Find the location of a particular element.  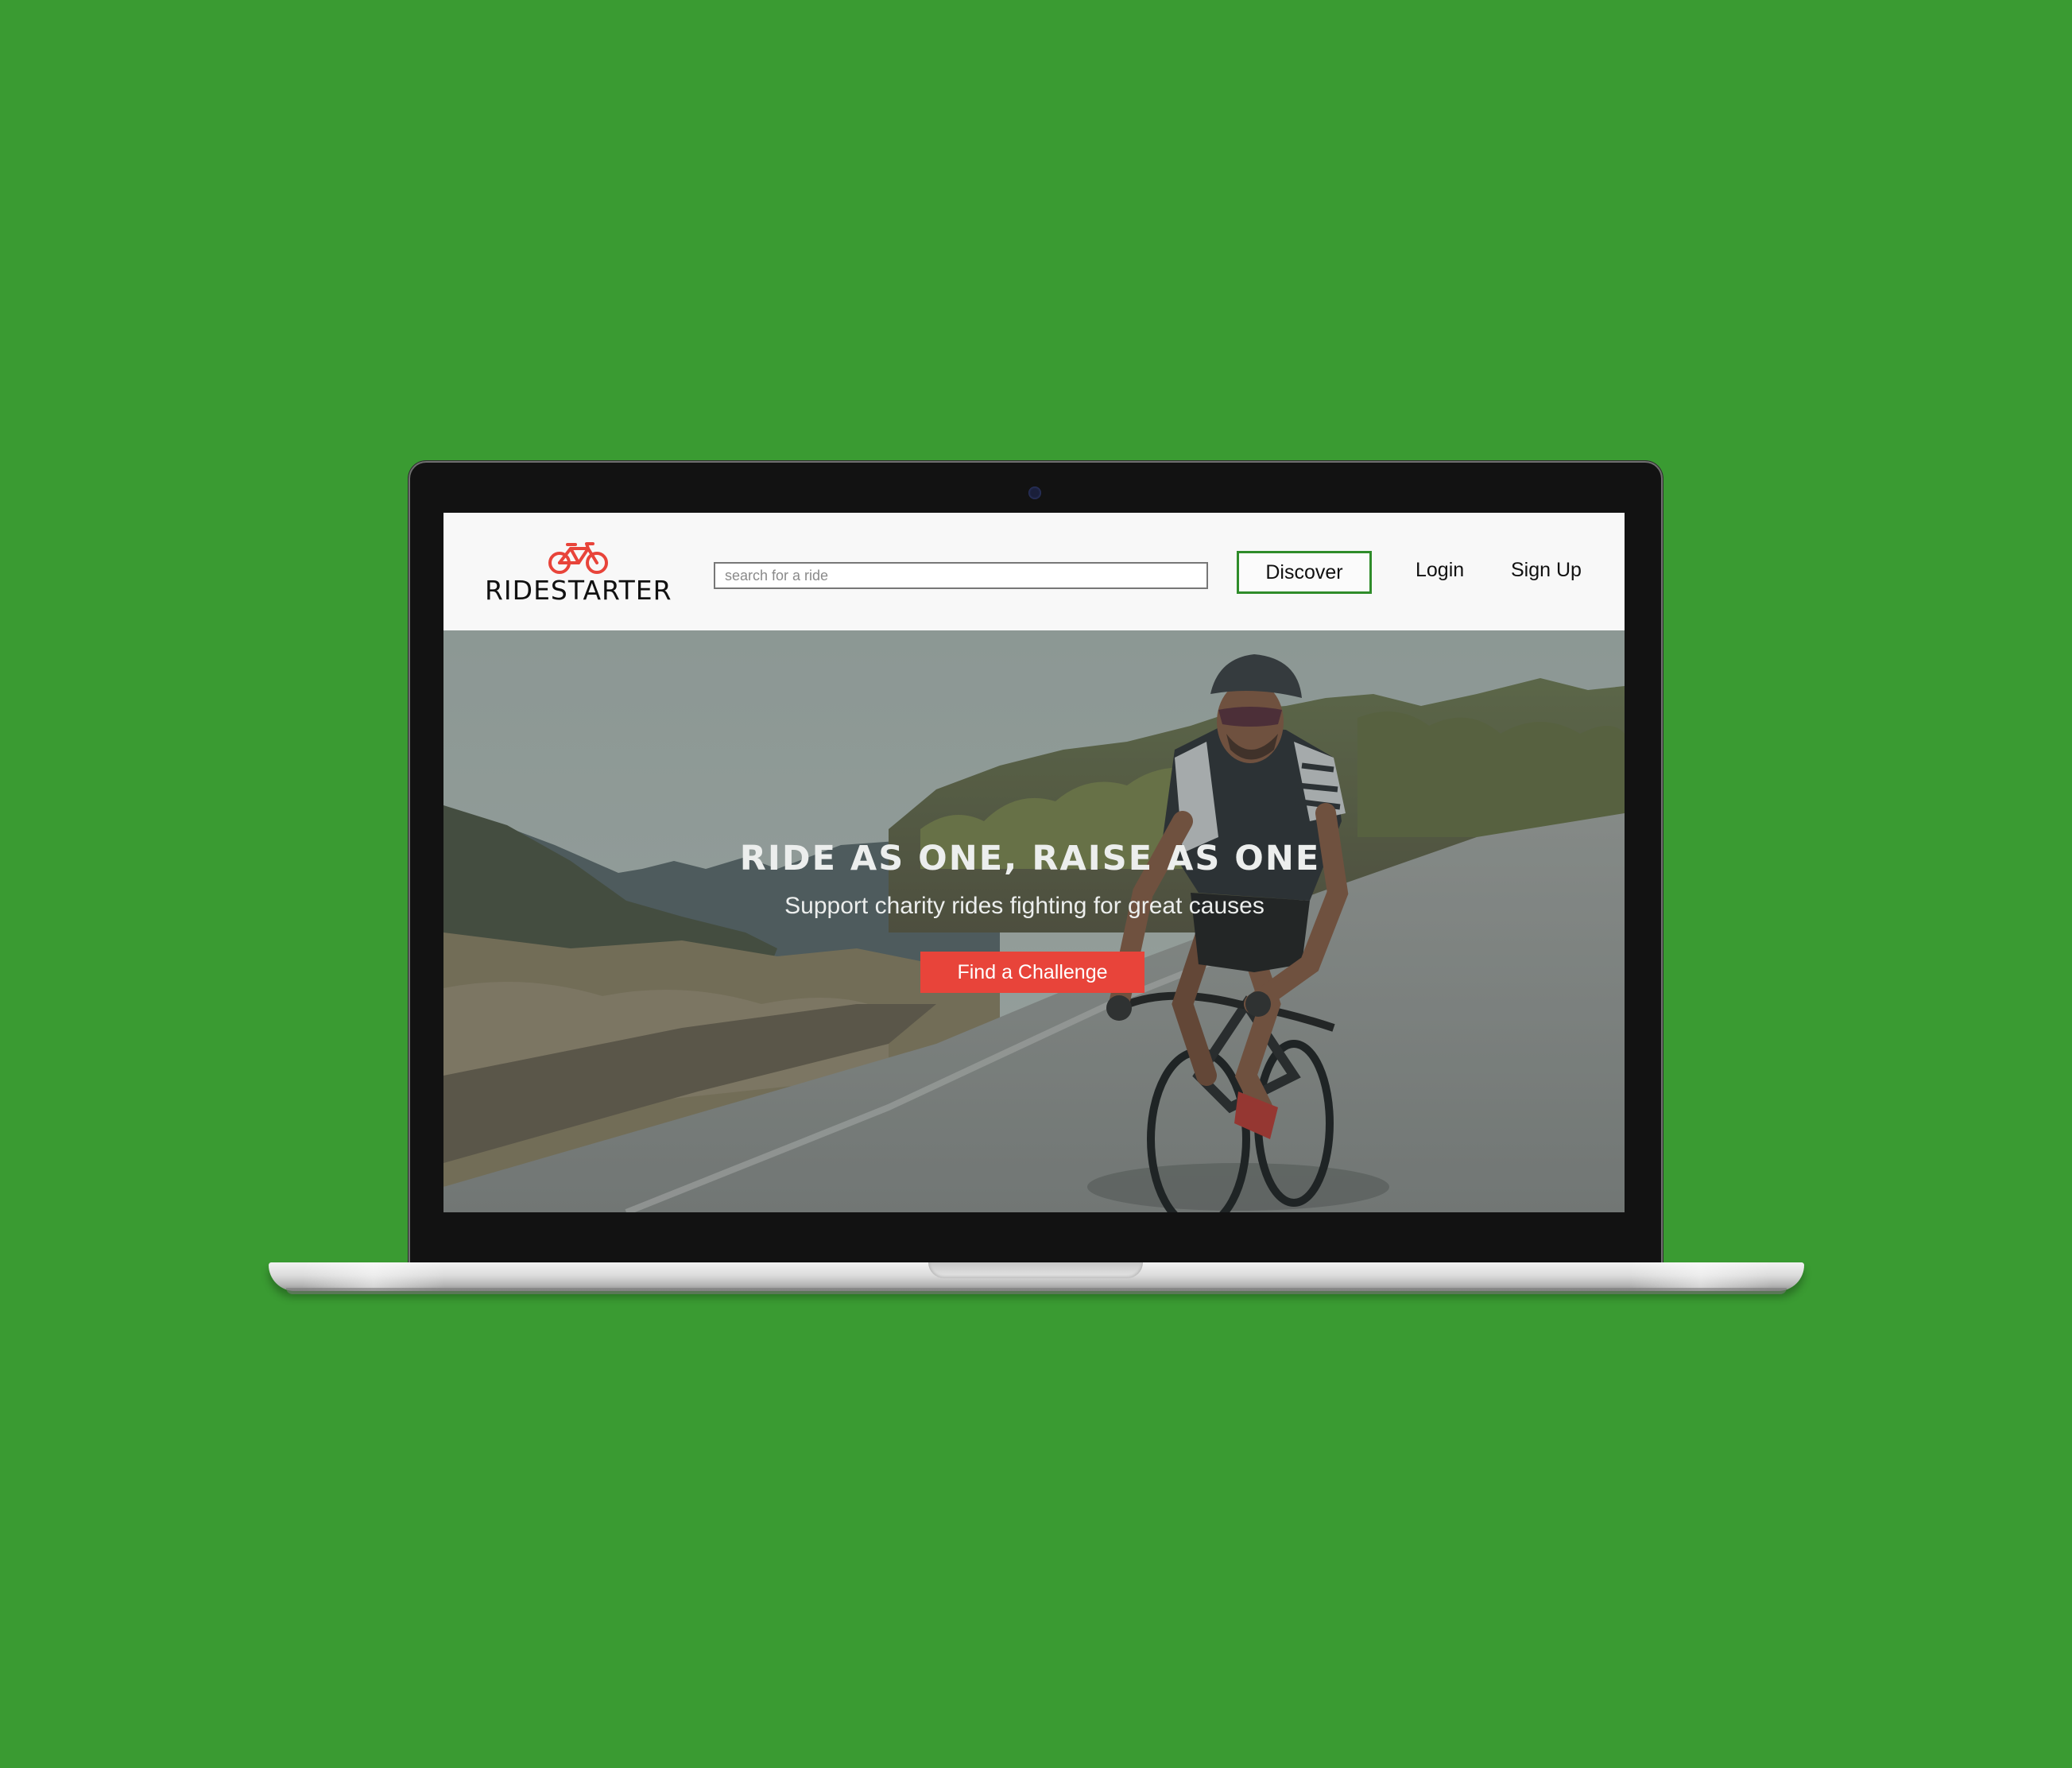

site-header: RIDESTARTER Discover Login Sign Up is located at coordinates (1034, 571).